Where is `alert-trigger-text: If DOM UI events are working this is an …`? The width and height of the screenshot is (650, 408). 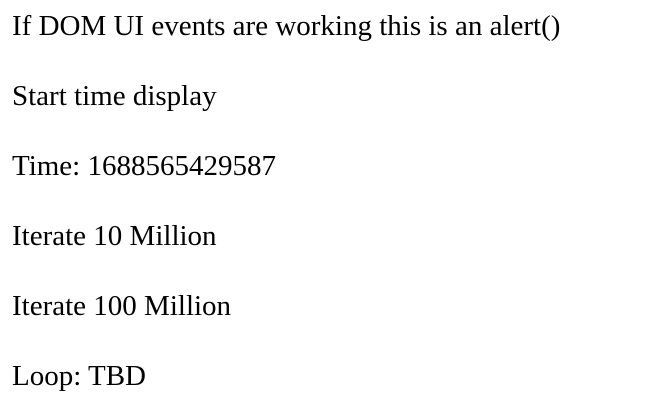
alert-trigger-text: If DOM UI events are working this is an … is located at coordinates (286, 26).